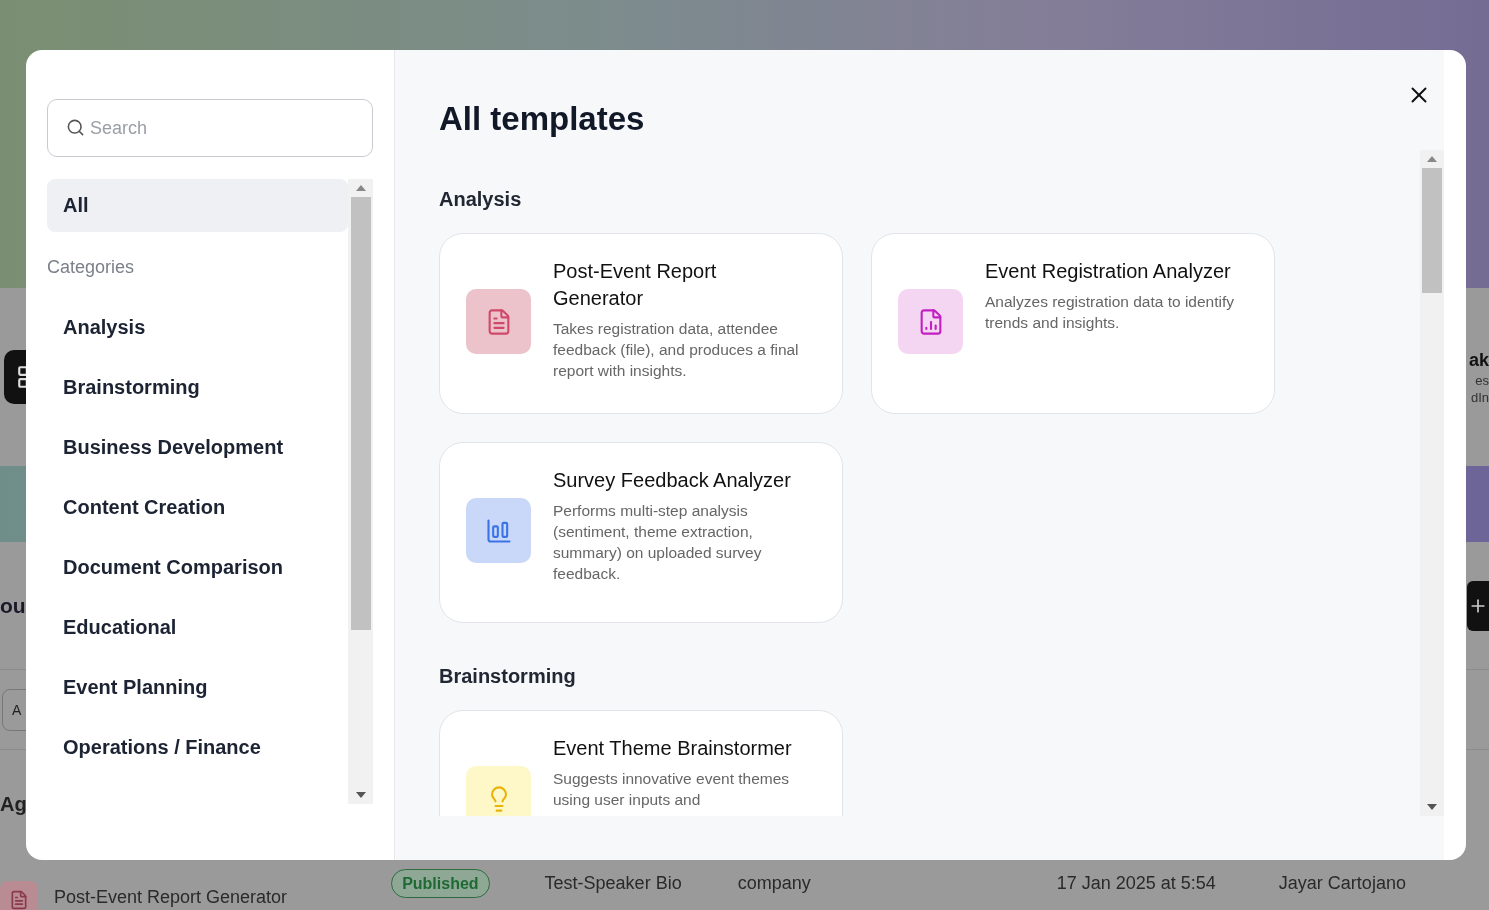 This screenshot has width=1489, height=910. I want to click on document-icon, so click(19, 895).